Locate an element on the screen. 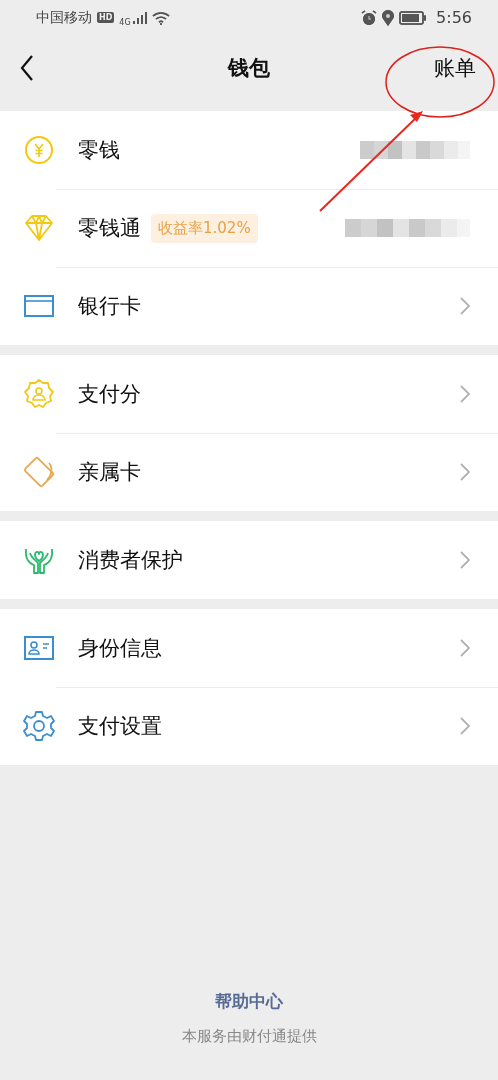 The image size is (498, 1080). menu-item: 亲属卡 is located at coordinates (249, 472).